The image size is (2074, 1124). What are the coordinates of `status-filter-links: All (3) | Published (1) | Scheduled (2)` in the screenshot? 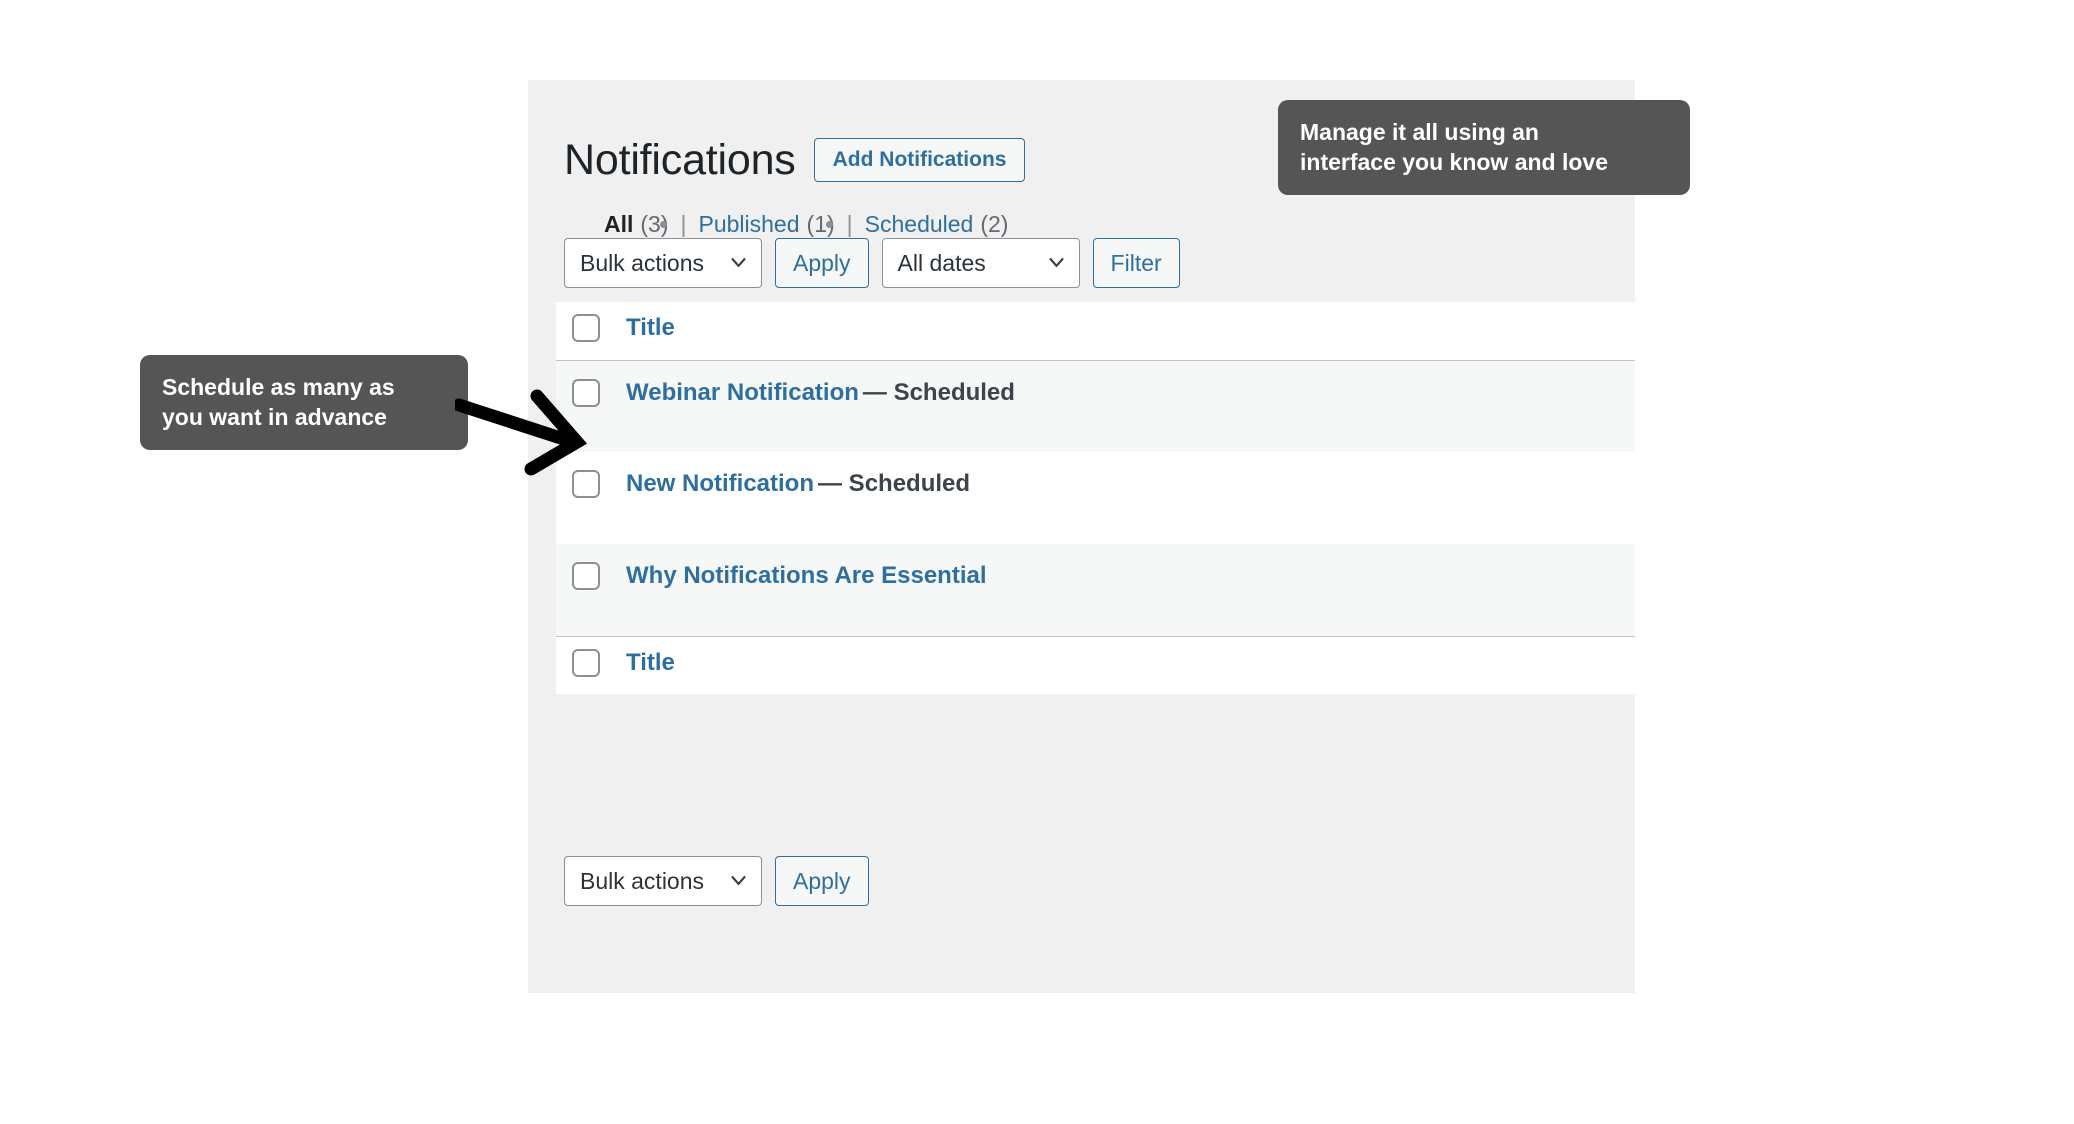 It's located at (786, 224).